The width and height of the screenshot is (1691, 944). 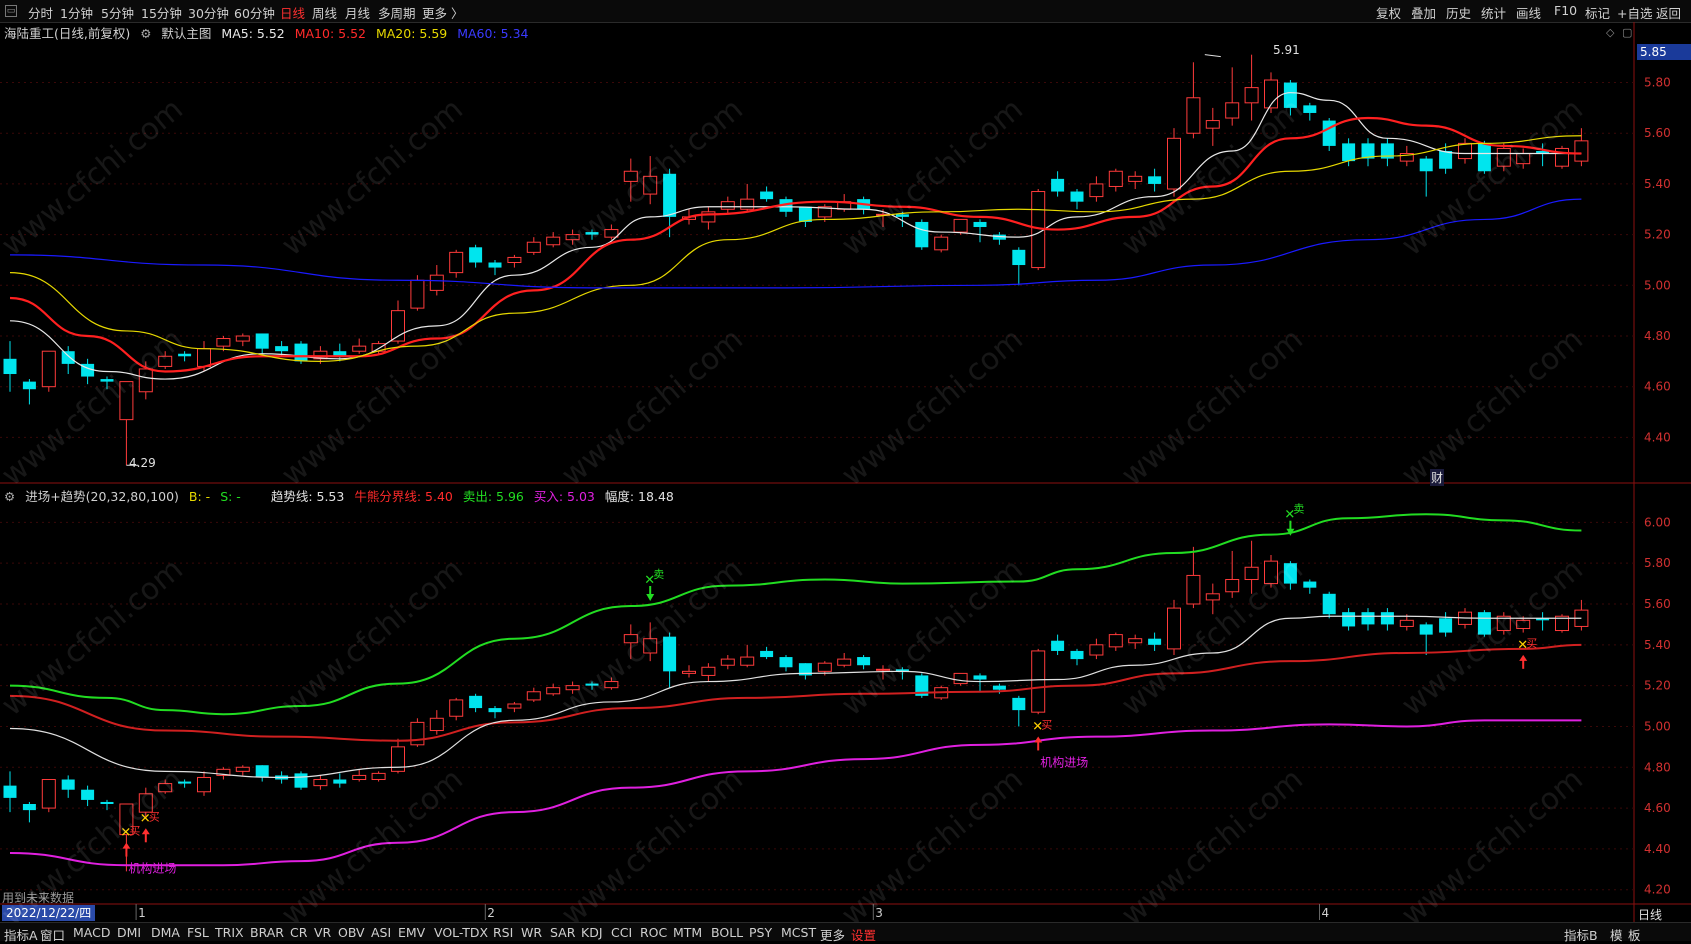 I want to click on y-tick-label: 4.80, so click(x=1657, y=336).